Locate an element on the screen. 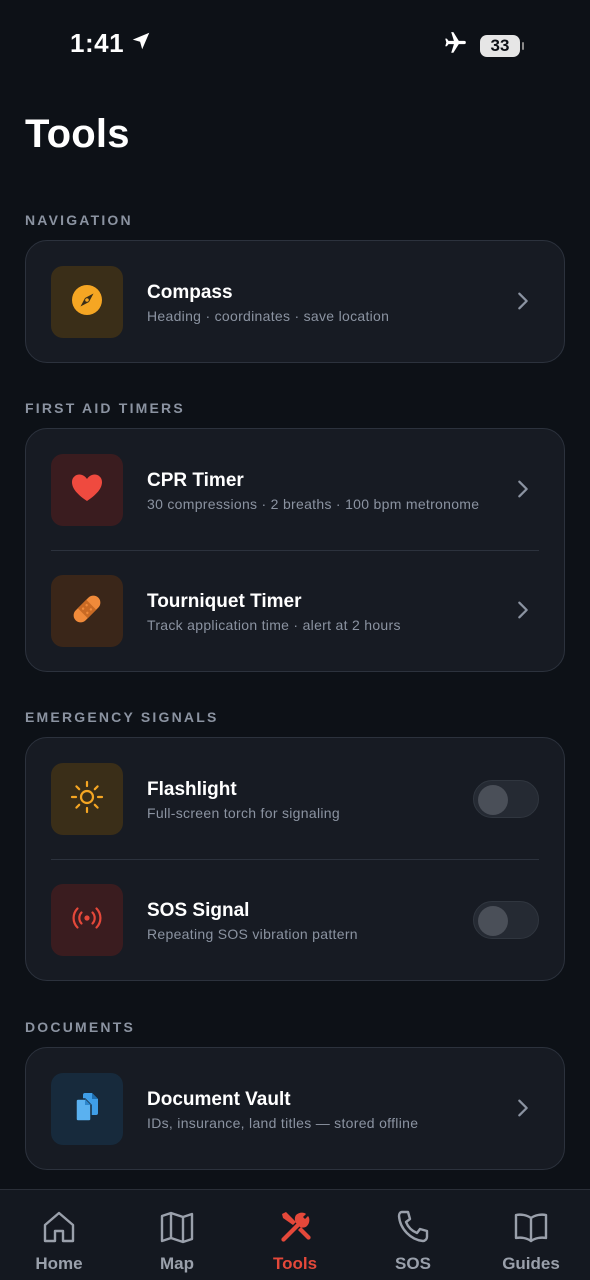  tab-map: Map is located at coordinates (177, 1235).